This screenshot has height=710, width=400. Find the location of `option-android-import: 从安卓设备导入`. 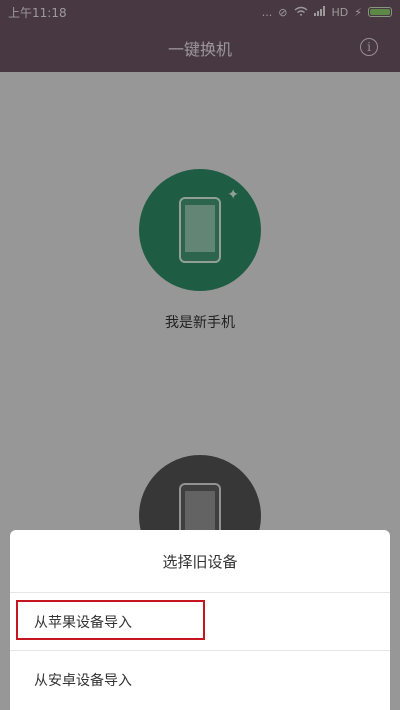

option-android-import: 从安卓设备导入 is located at coordinates (200, 679).